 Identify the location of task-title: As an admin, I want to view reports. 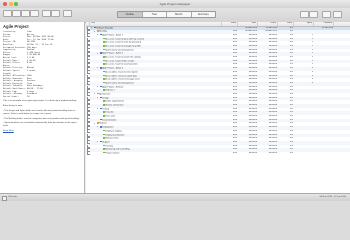
(121, 72).